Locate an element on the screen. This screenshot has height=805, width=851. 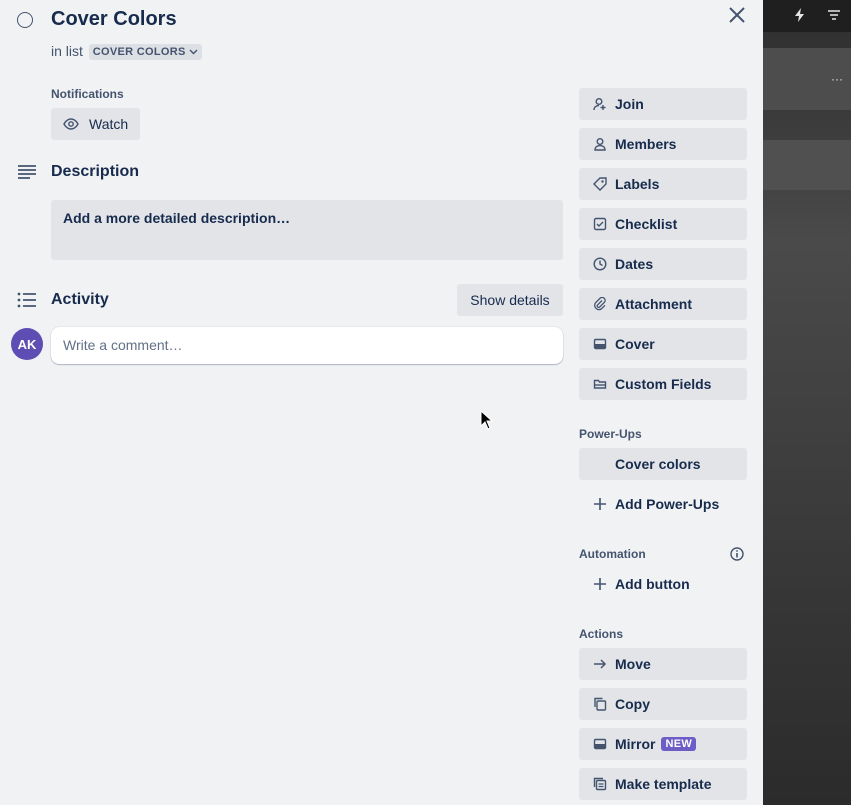
add-powerups-button: Add Power-Ups is located at coordinates (663, 504).